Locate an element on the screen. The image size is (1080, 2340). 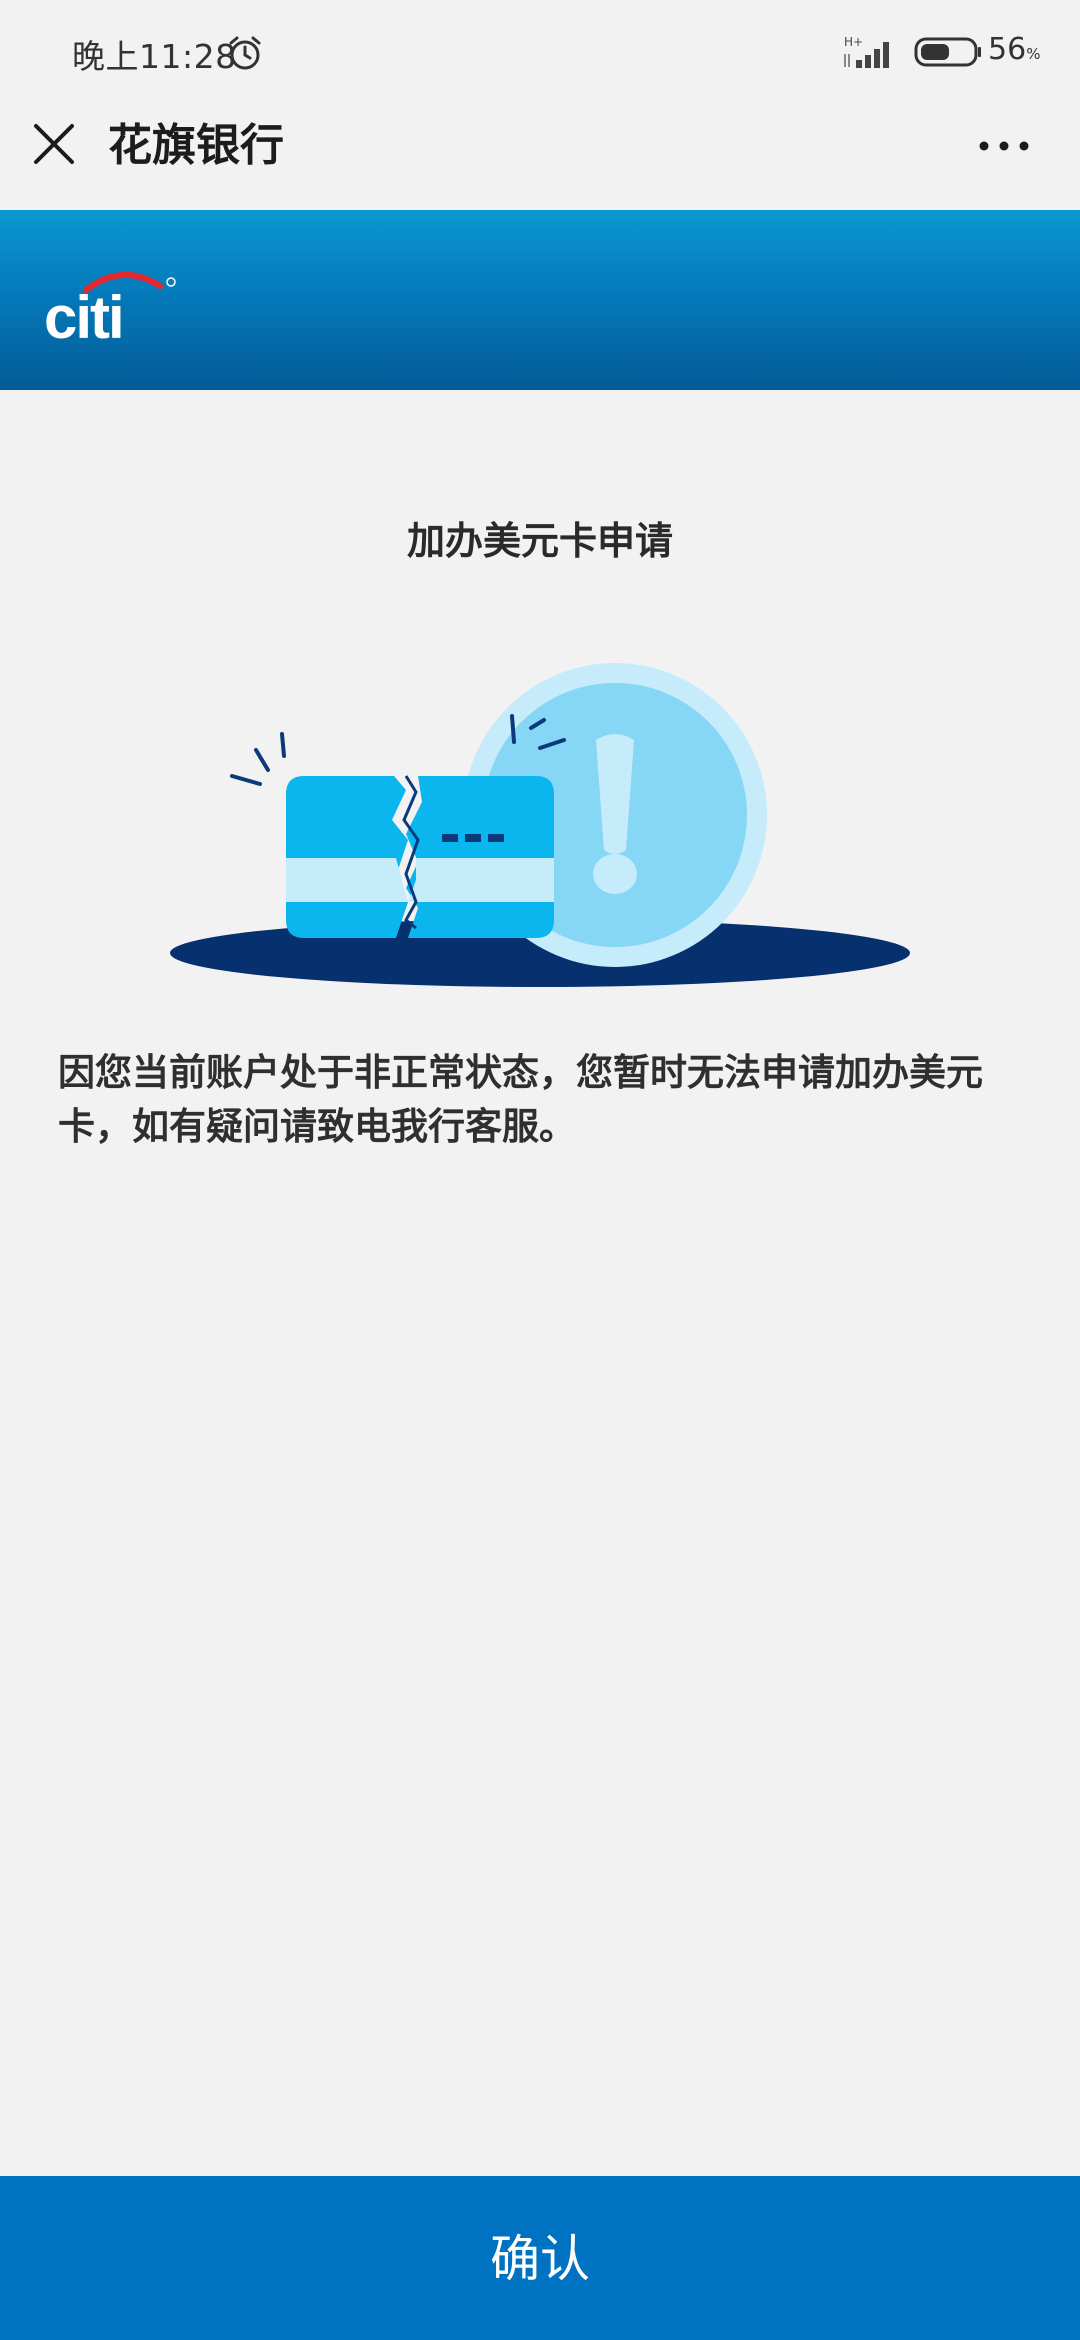
battery-percent: 56% is located at coordinates (1014, 49).